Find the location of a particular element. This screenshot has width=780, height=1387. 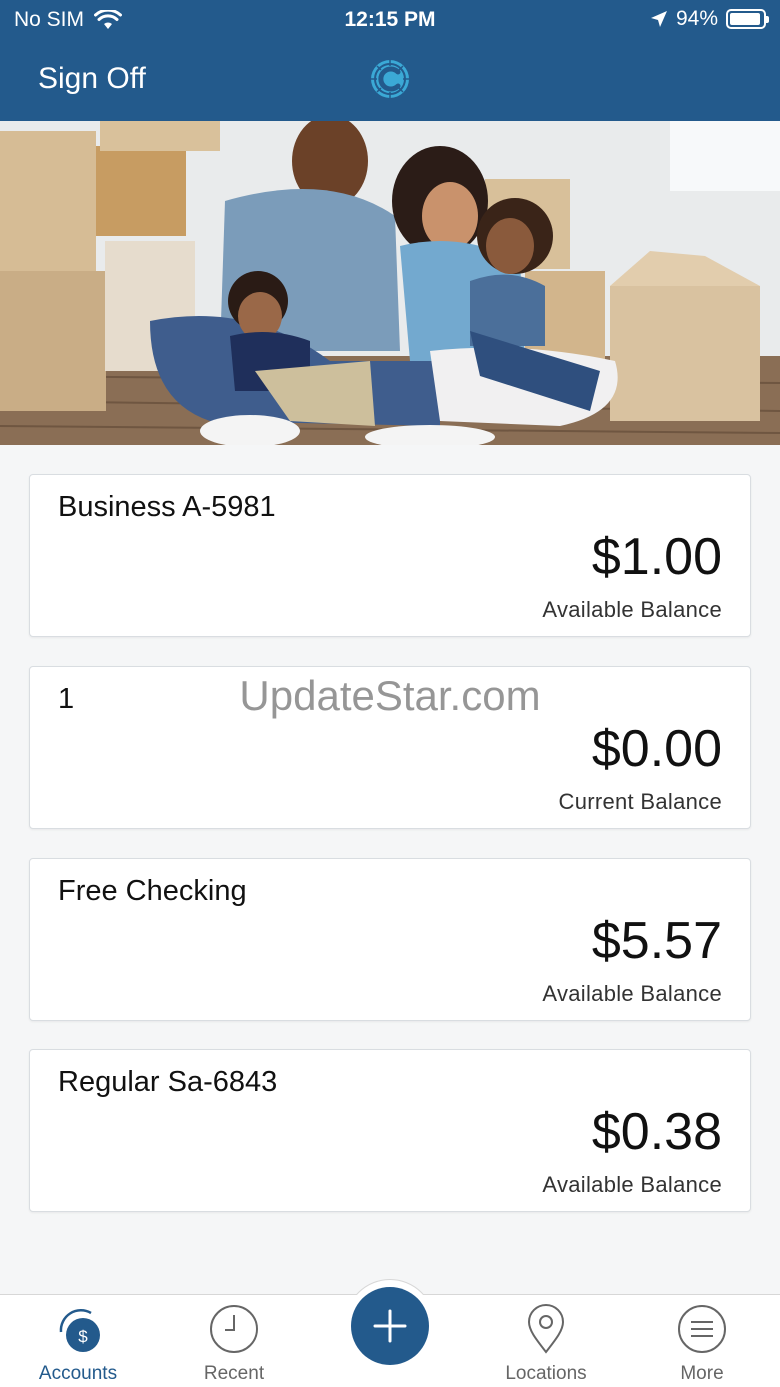

accounts-icon: $ is located at coordinates (79, 1330).